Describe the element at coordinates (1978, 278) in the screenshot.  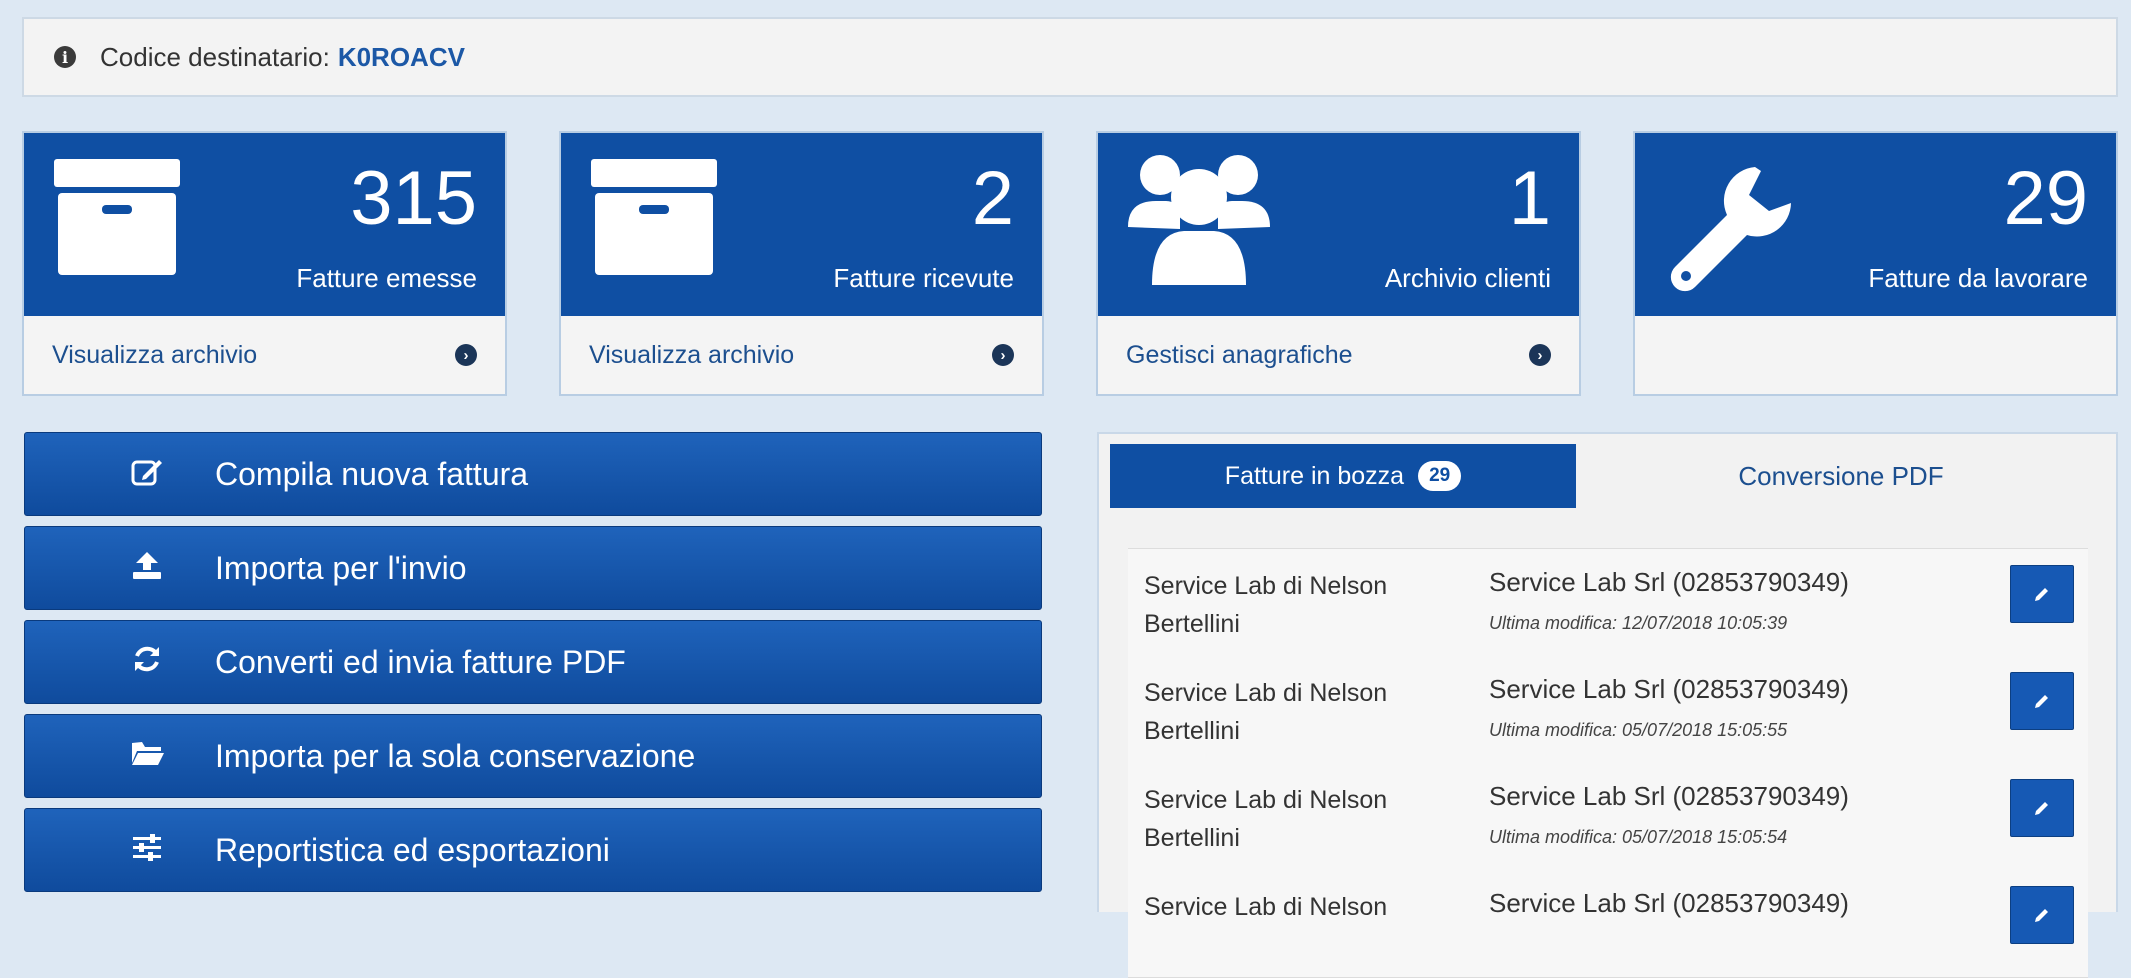
I see `card-label: Fatture da lavorare` at that location.